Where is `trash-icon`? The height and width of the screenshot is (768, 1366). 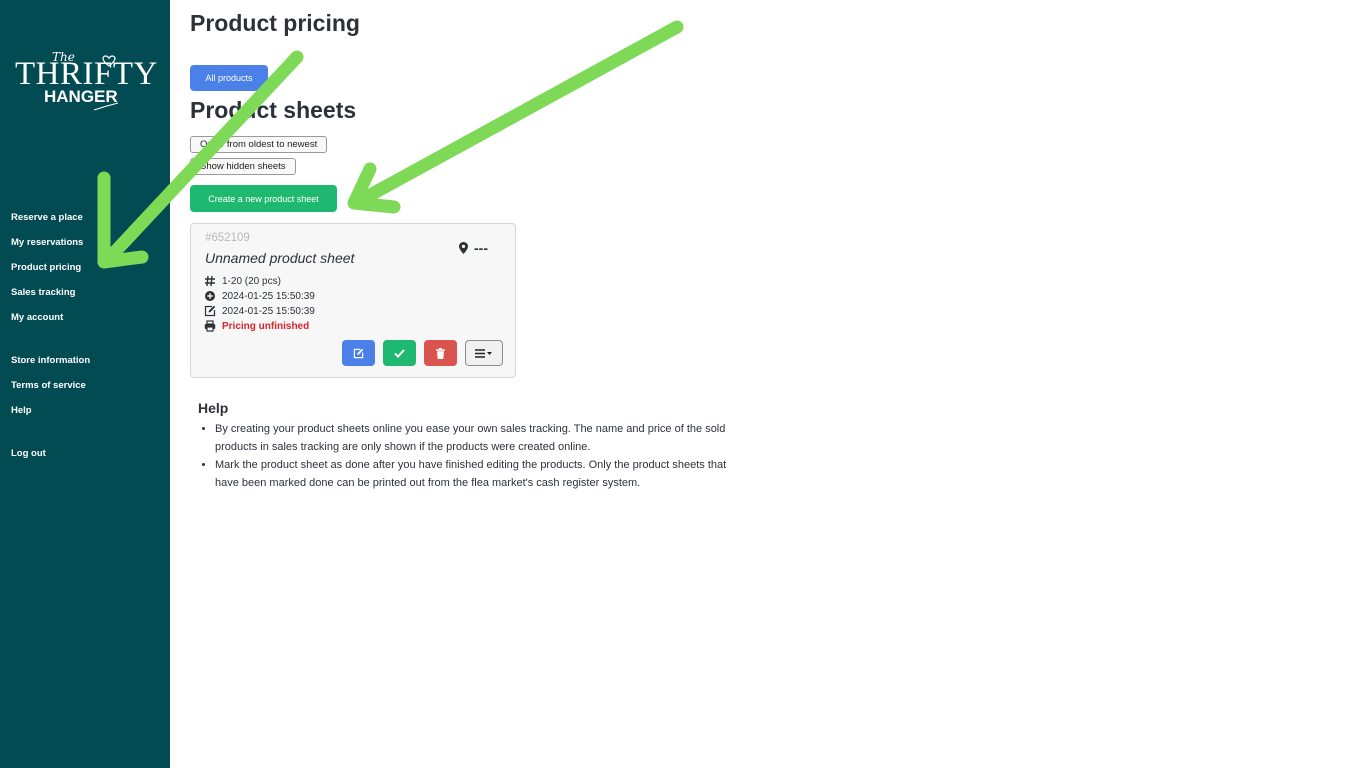
trash-icon is located at coordinates (440, 353).